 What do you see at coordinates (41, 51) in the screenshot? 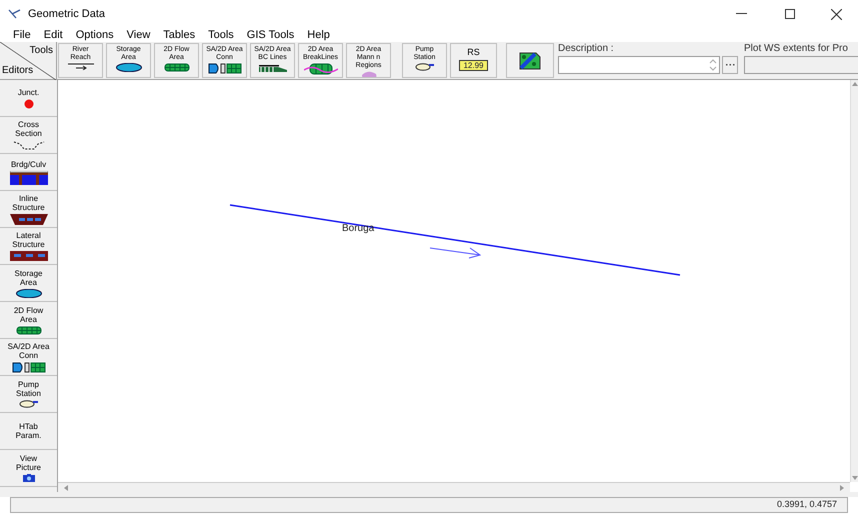
I see `tools-label: Tools` at bounding box center [41, 51].